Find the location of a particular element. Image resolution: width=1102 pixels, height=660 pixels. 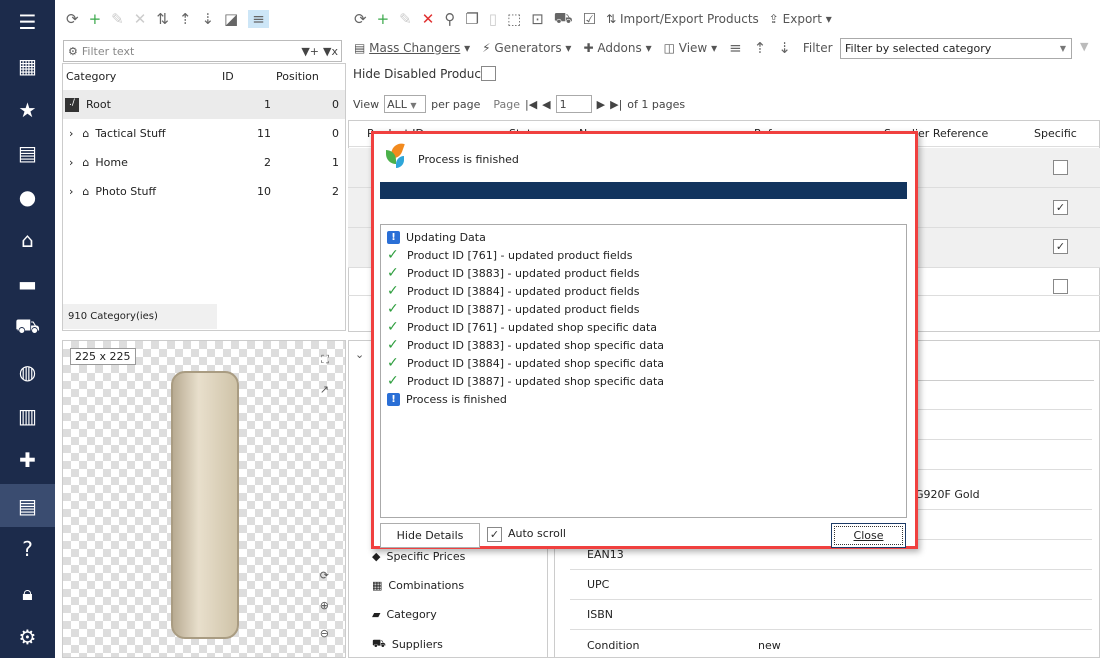

tab-specific-prices: ◆ Specific Prices is located at coordinates (418, 556).